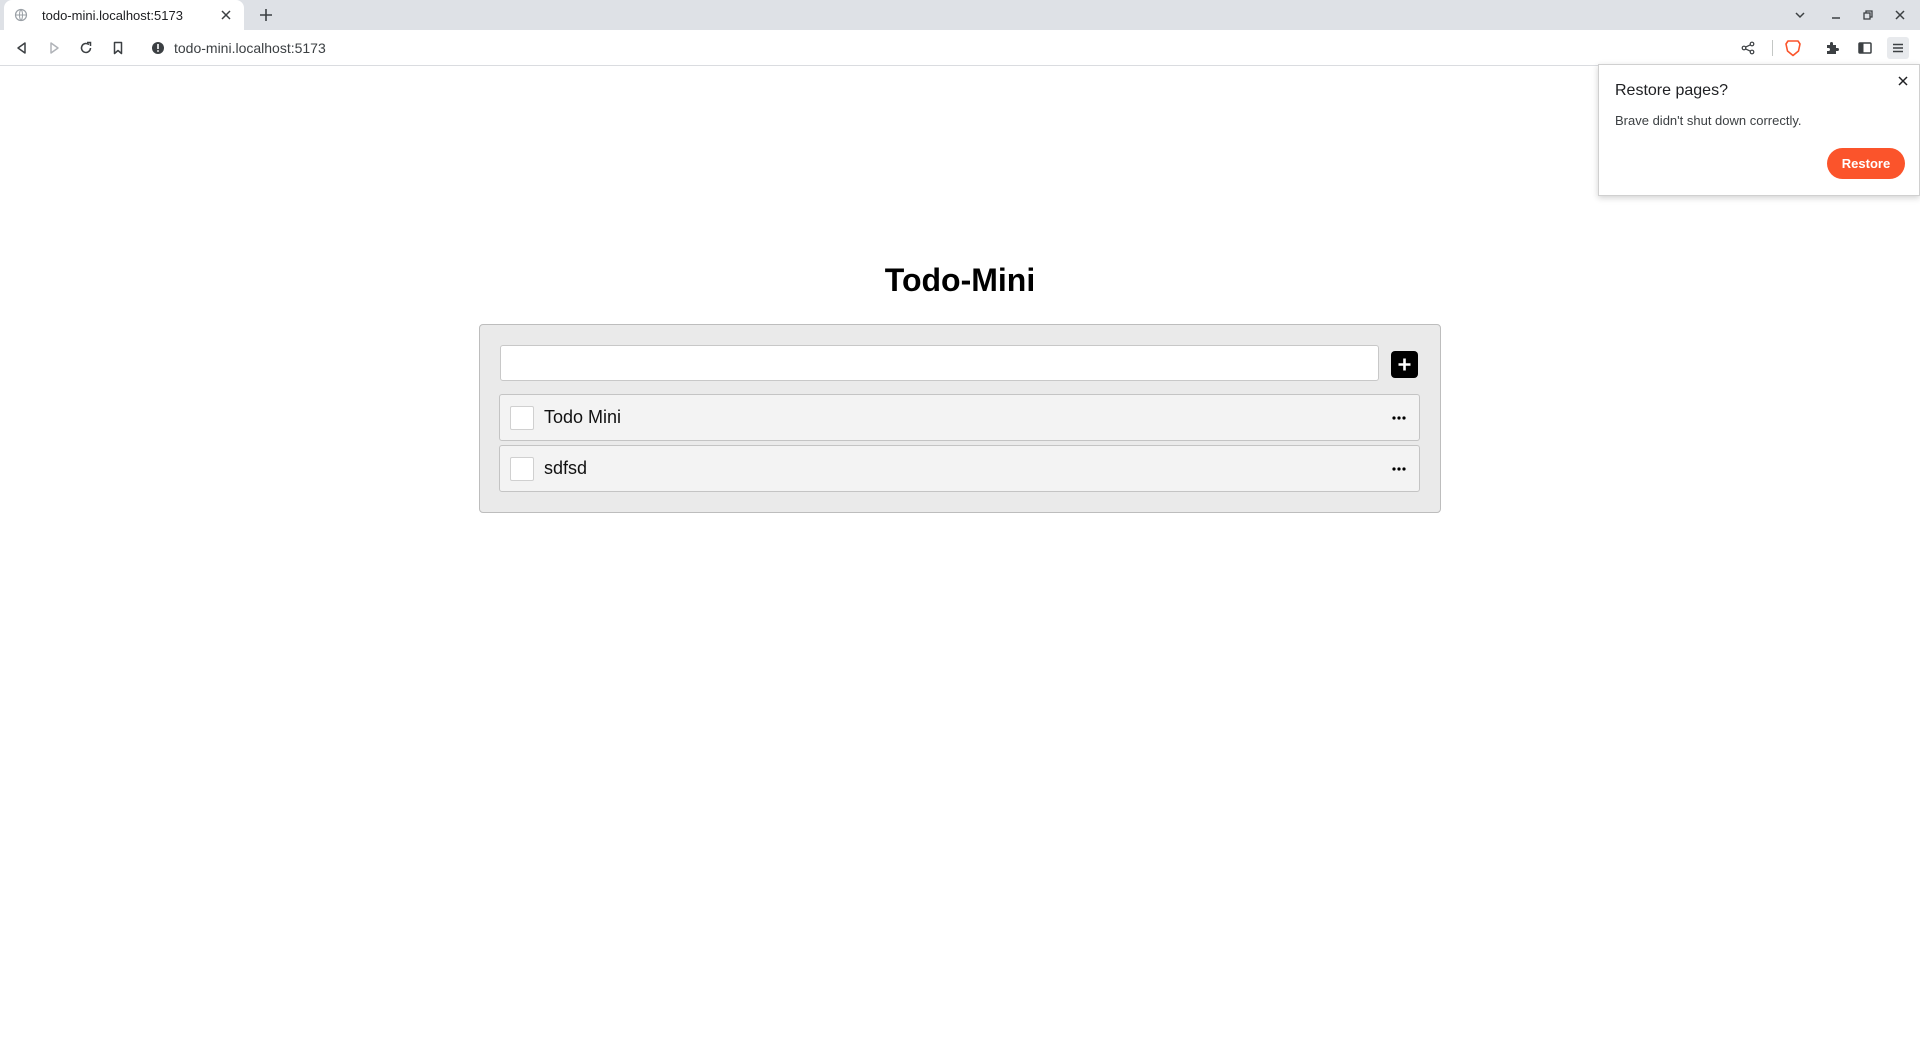  What do you see at coordinates (1836, 15) in the screenshot?
I see `minimize-icon` at bounding box center [1836, 15].